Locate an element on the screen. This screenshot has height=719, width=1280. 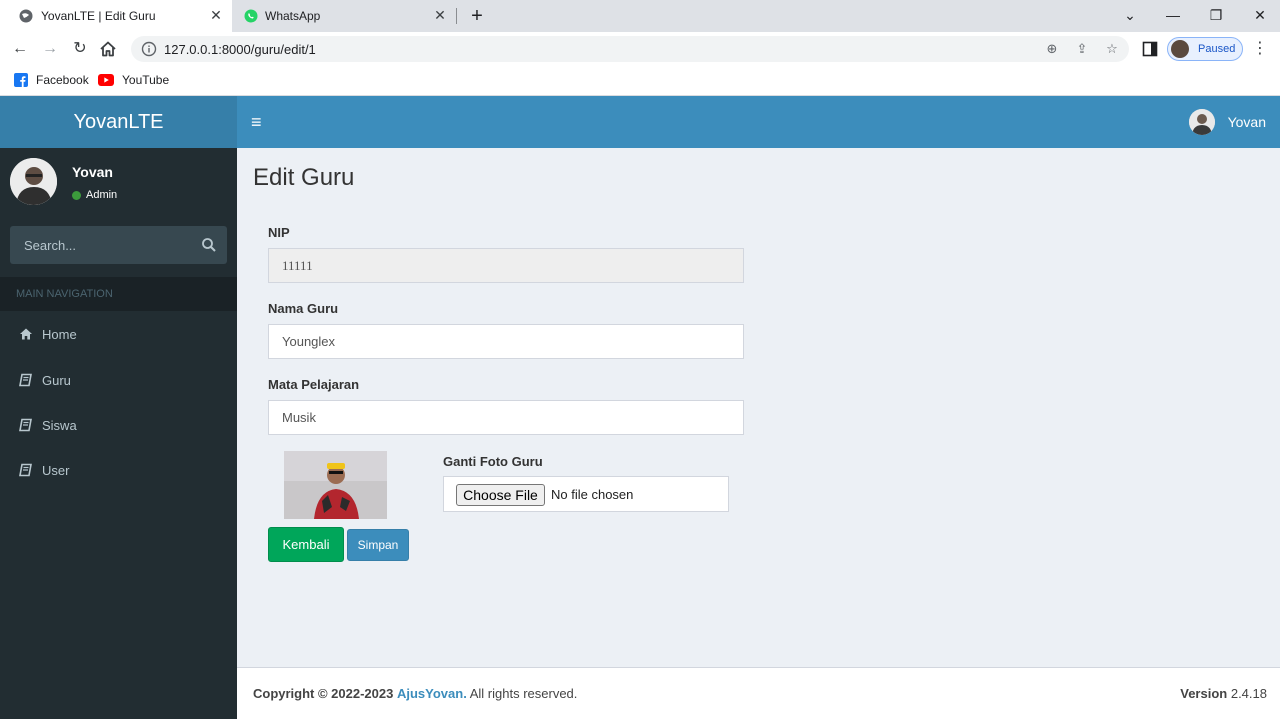
tab-title: YovanLTE | Edit Guru is located at coordinates (98, 16).